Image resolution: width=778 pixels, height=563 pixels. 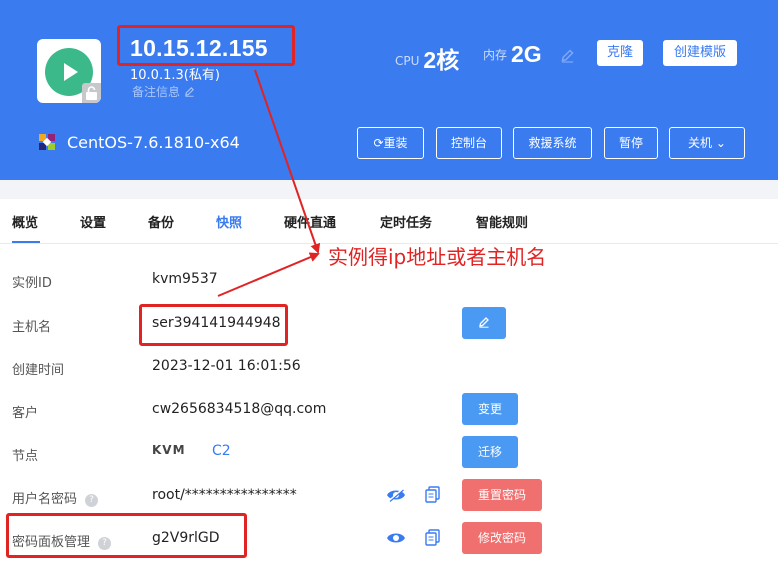 What do you see at coordinates (437, 257) in the screenshot?
I see `annotation-text: 实例得ip地址或者主机名` at bounding box center [437, 257].